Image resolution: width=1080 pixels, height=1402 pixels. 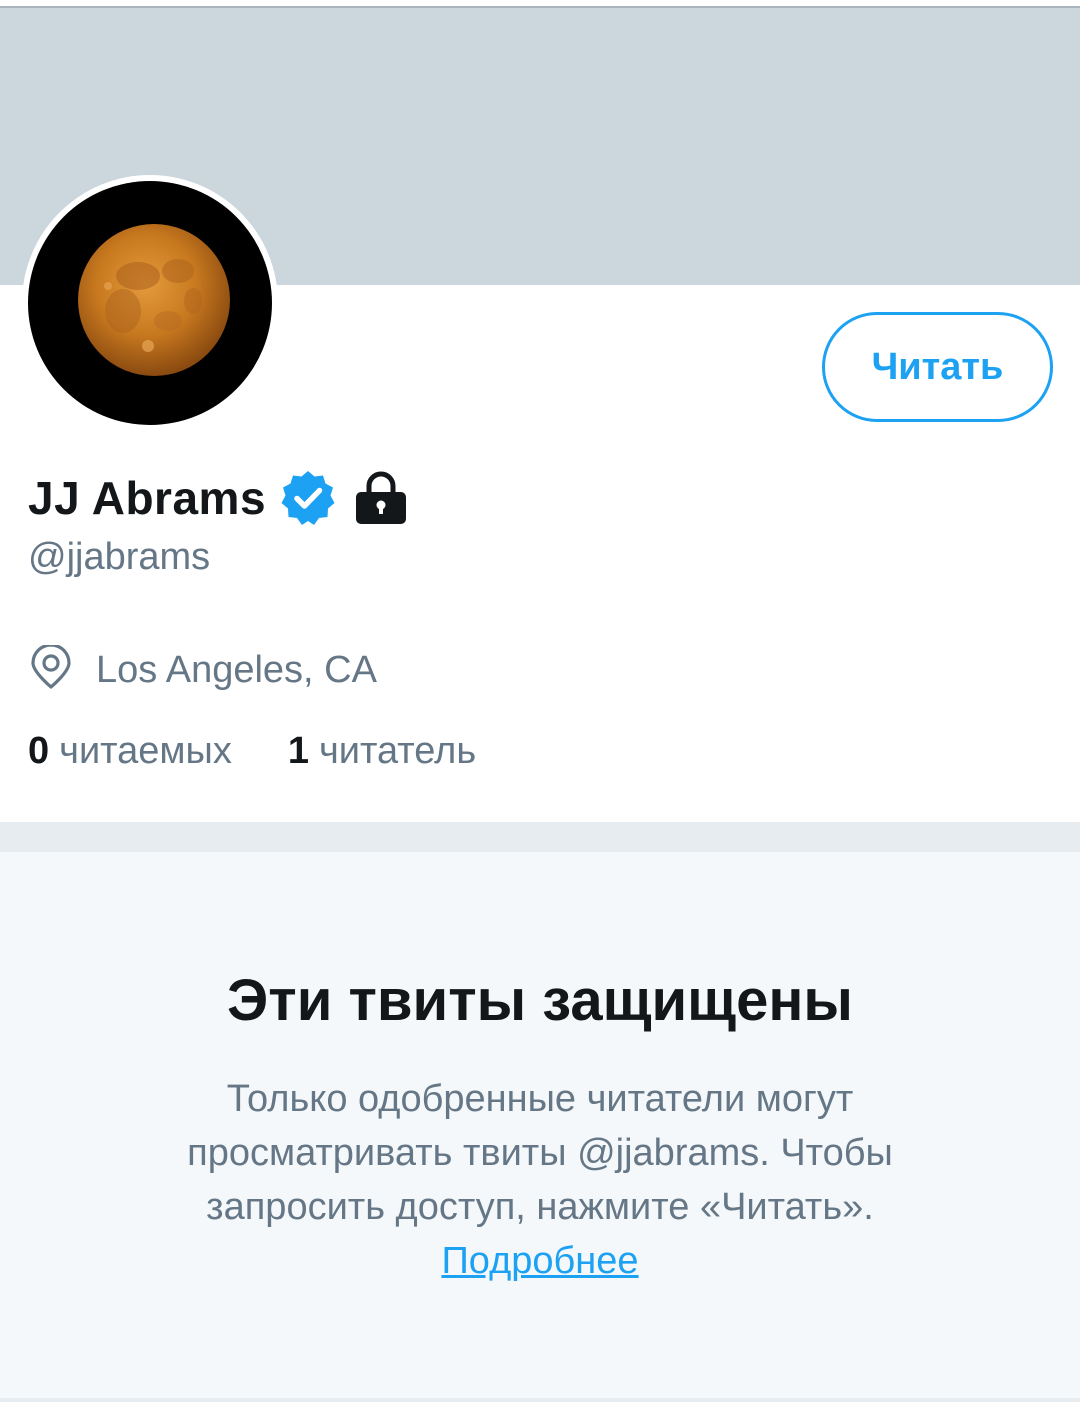 I want to click on location-text: Los Angeles, CA, so click(x=236, y=669).